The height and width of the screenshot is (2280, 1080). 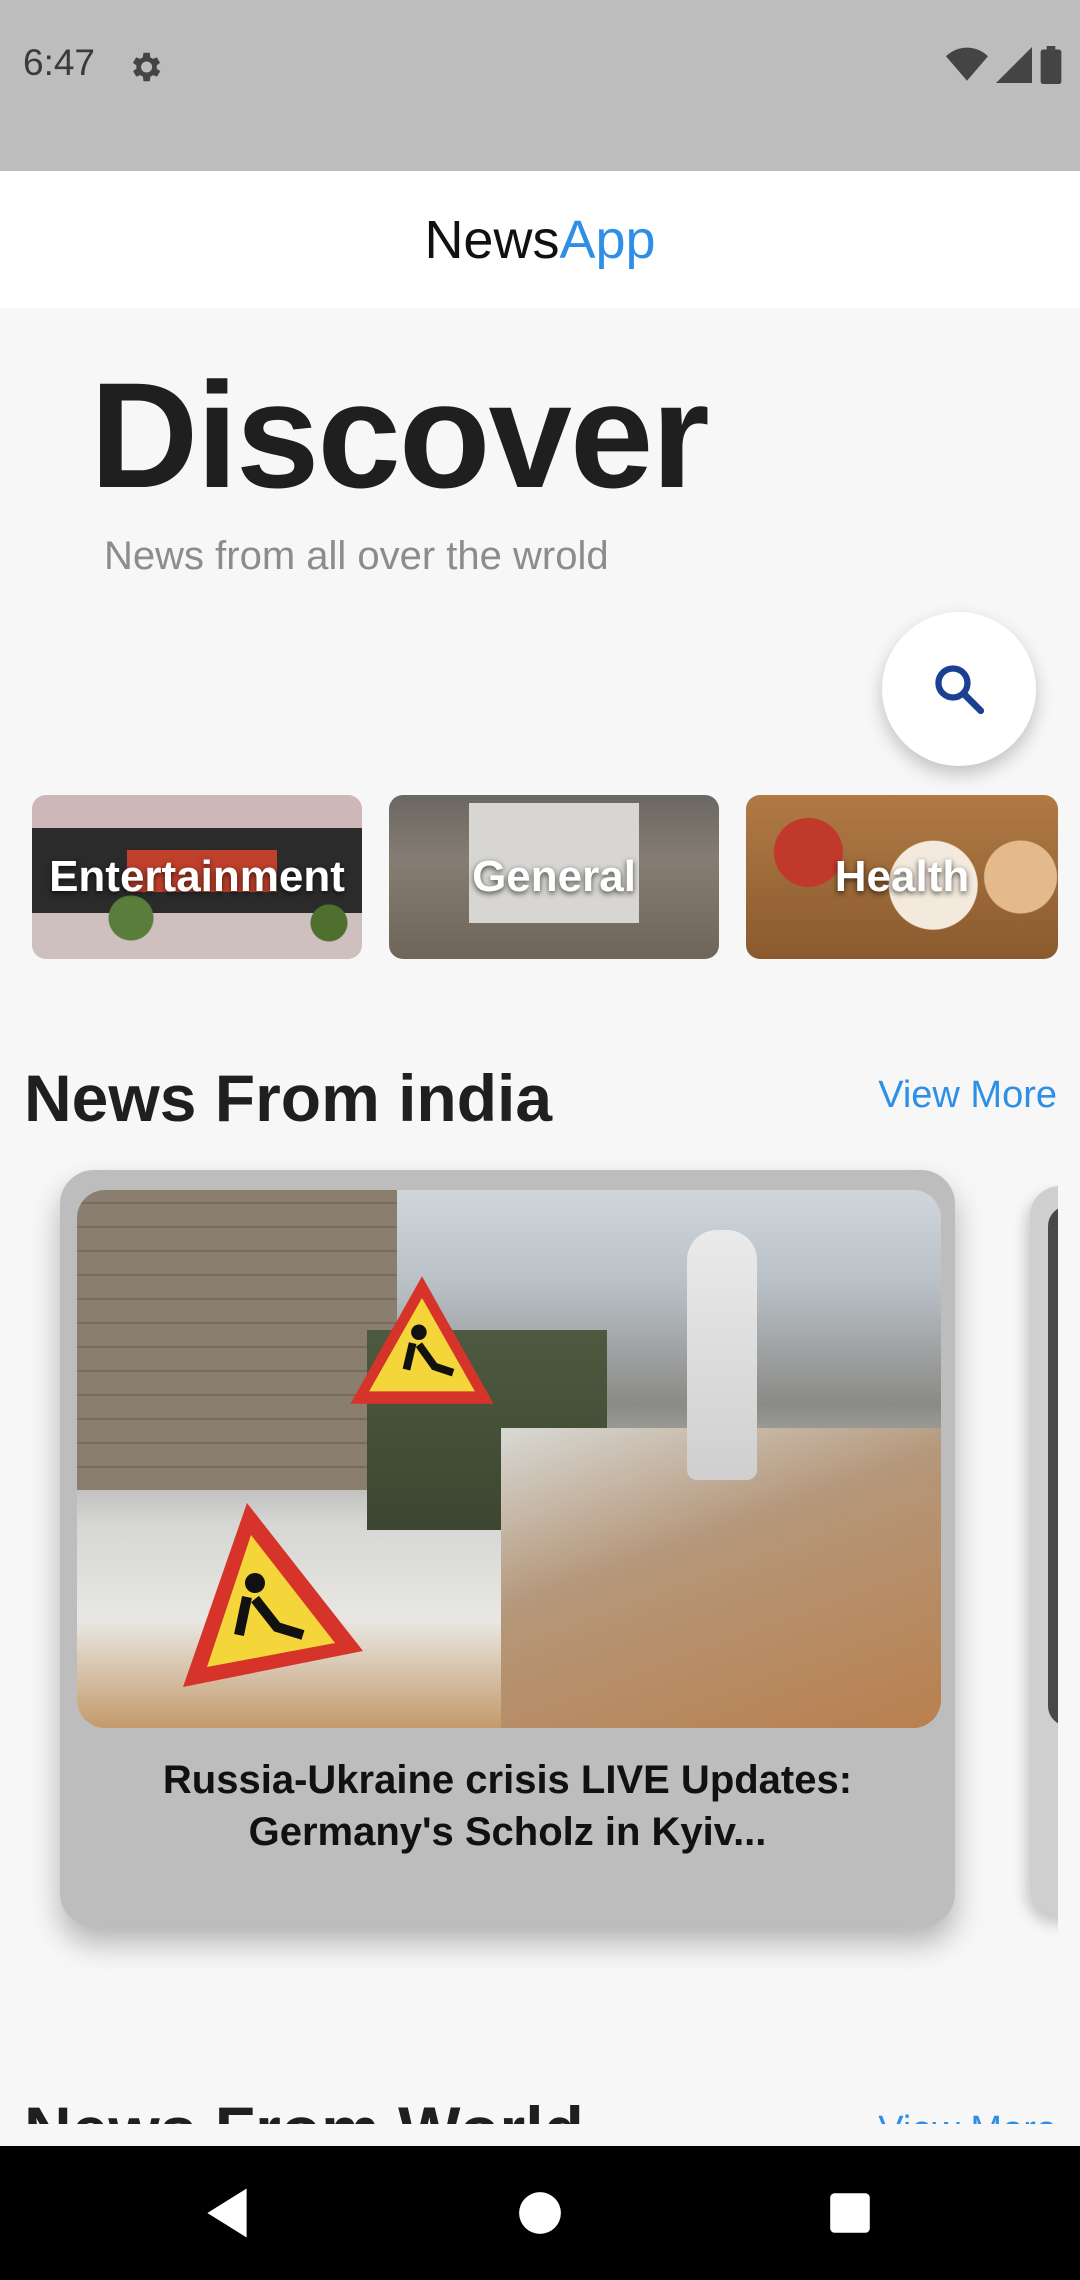 What do you see at coordinates (1069, 1465) in the screenshot?
I see `scroll-edge` at bounding box center [1069, 1465].